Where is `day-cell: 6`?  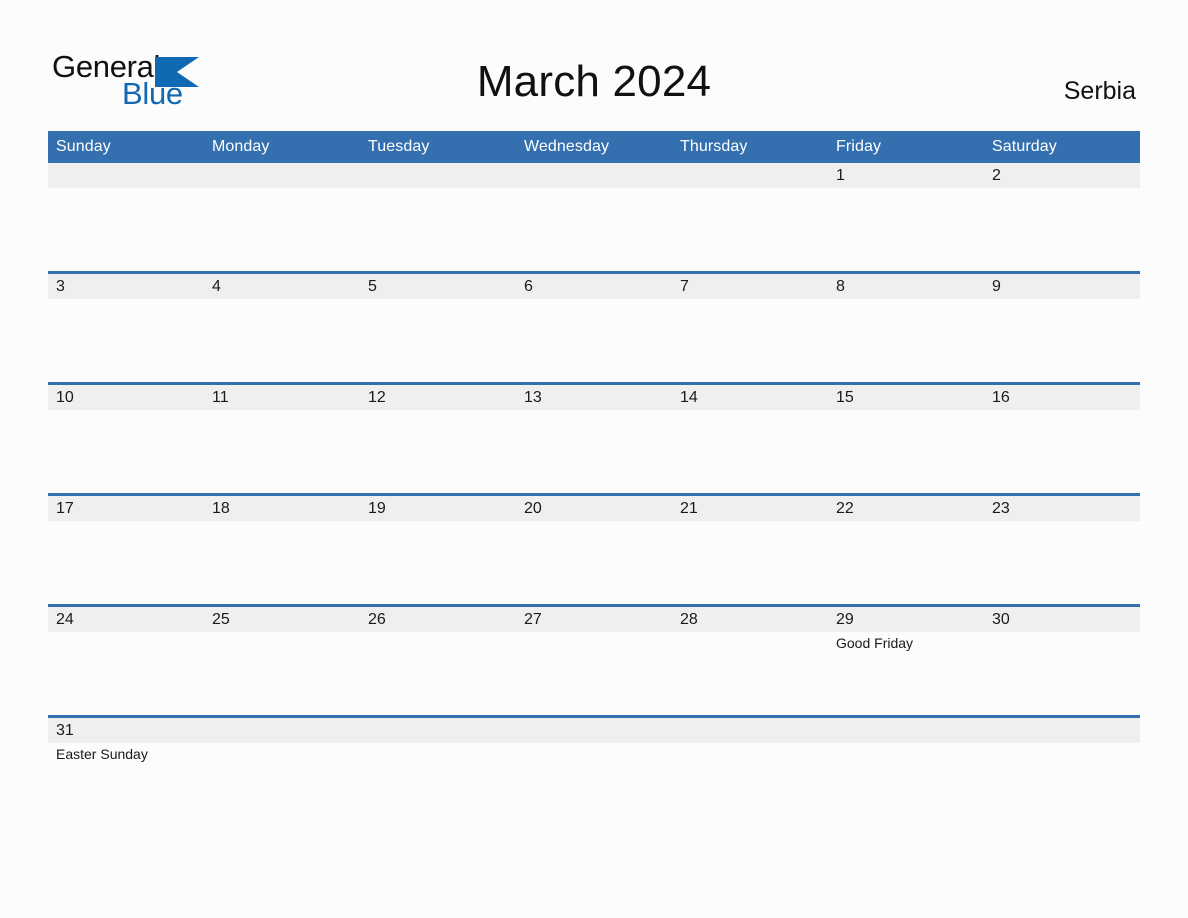
day-cell: 6 is located at coordinates (594, 328).